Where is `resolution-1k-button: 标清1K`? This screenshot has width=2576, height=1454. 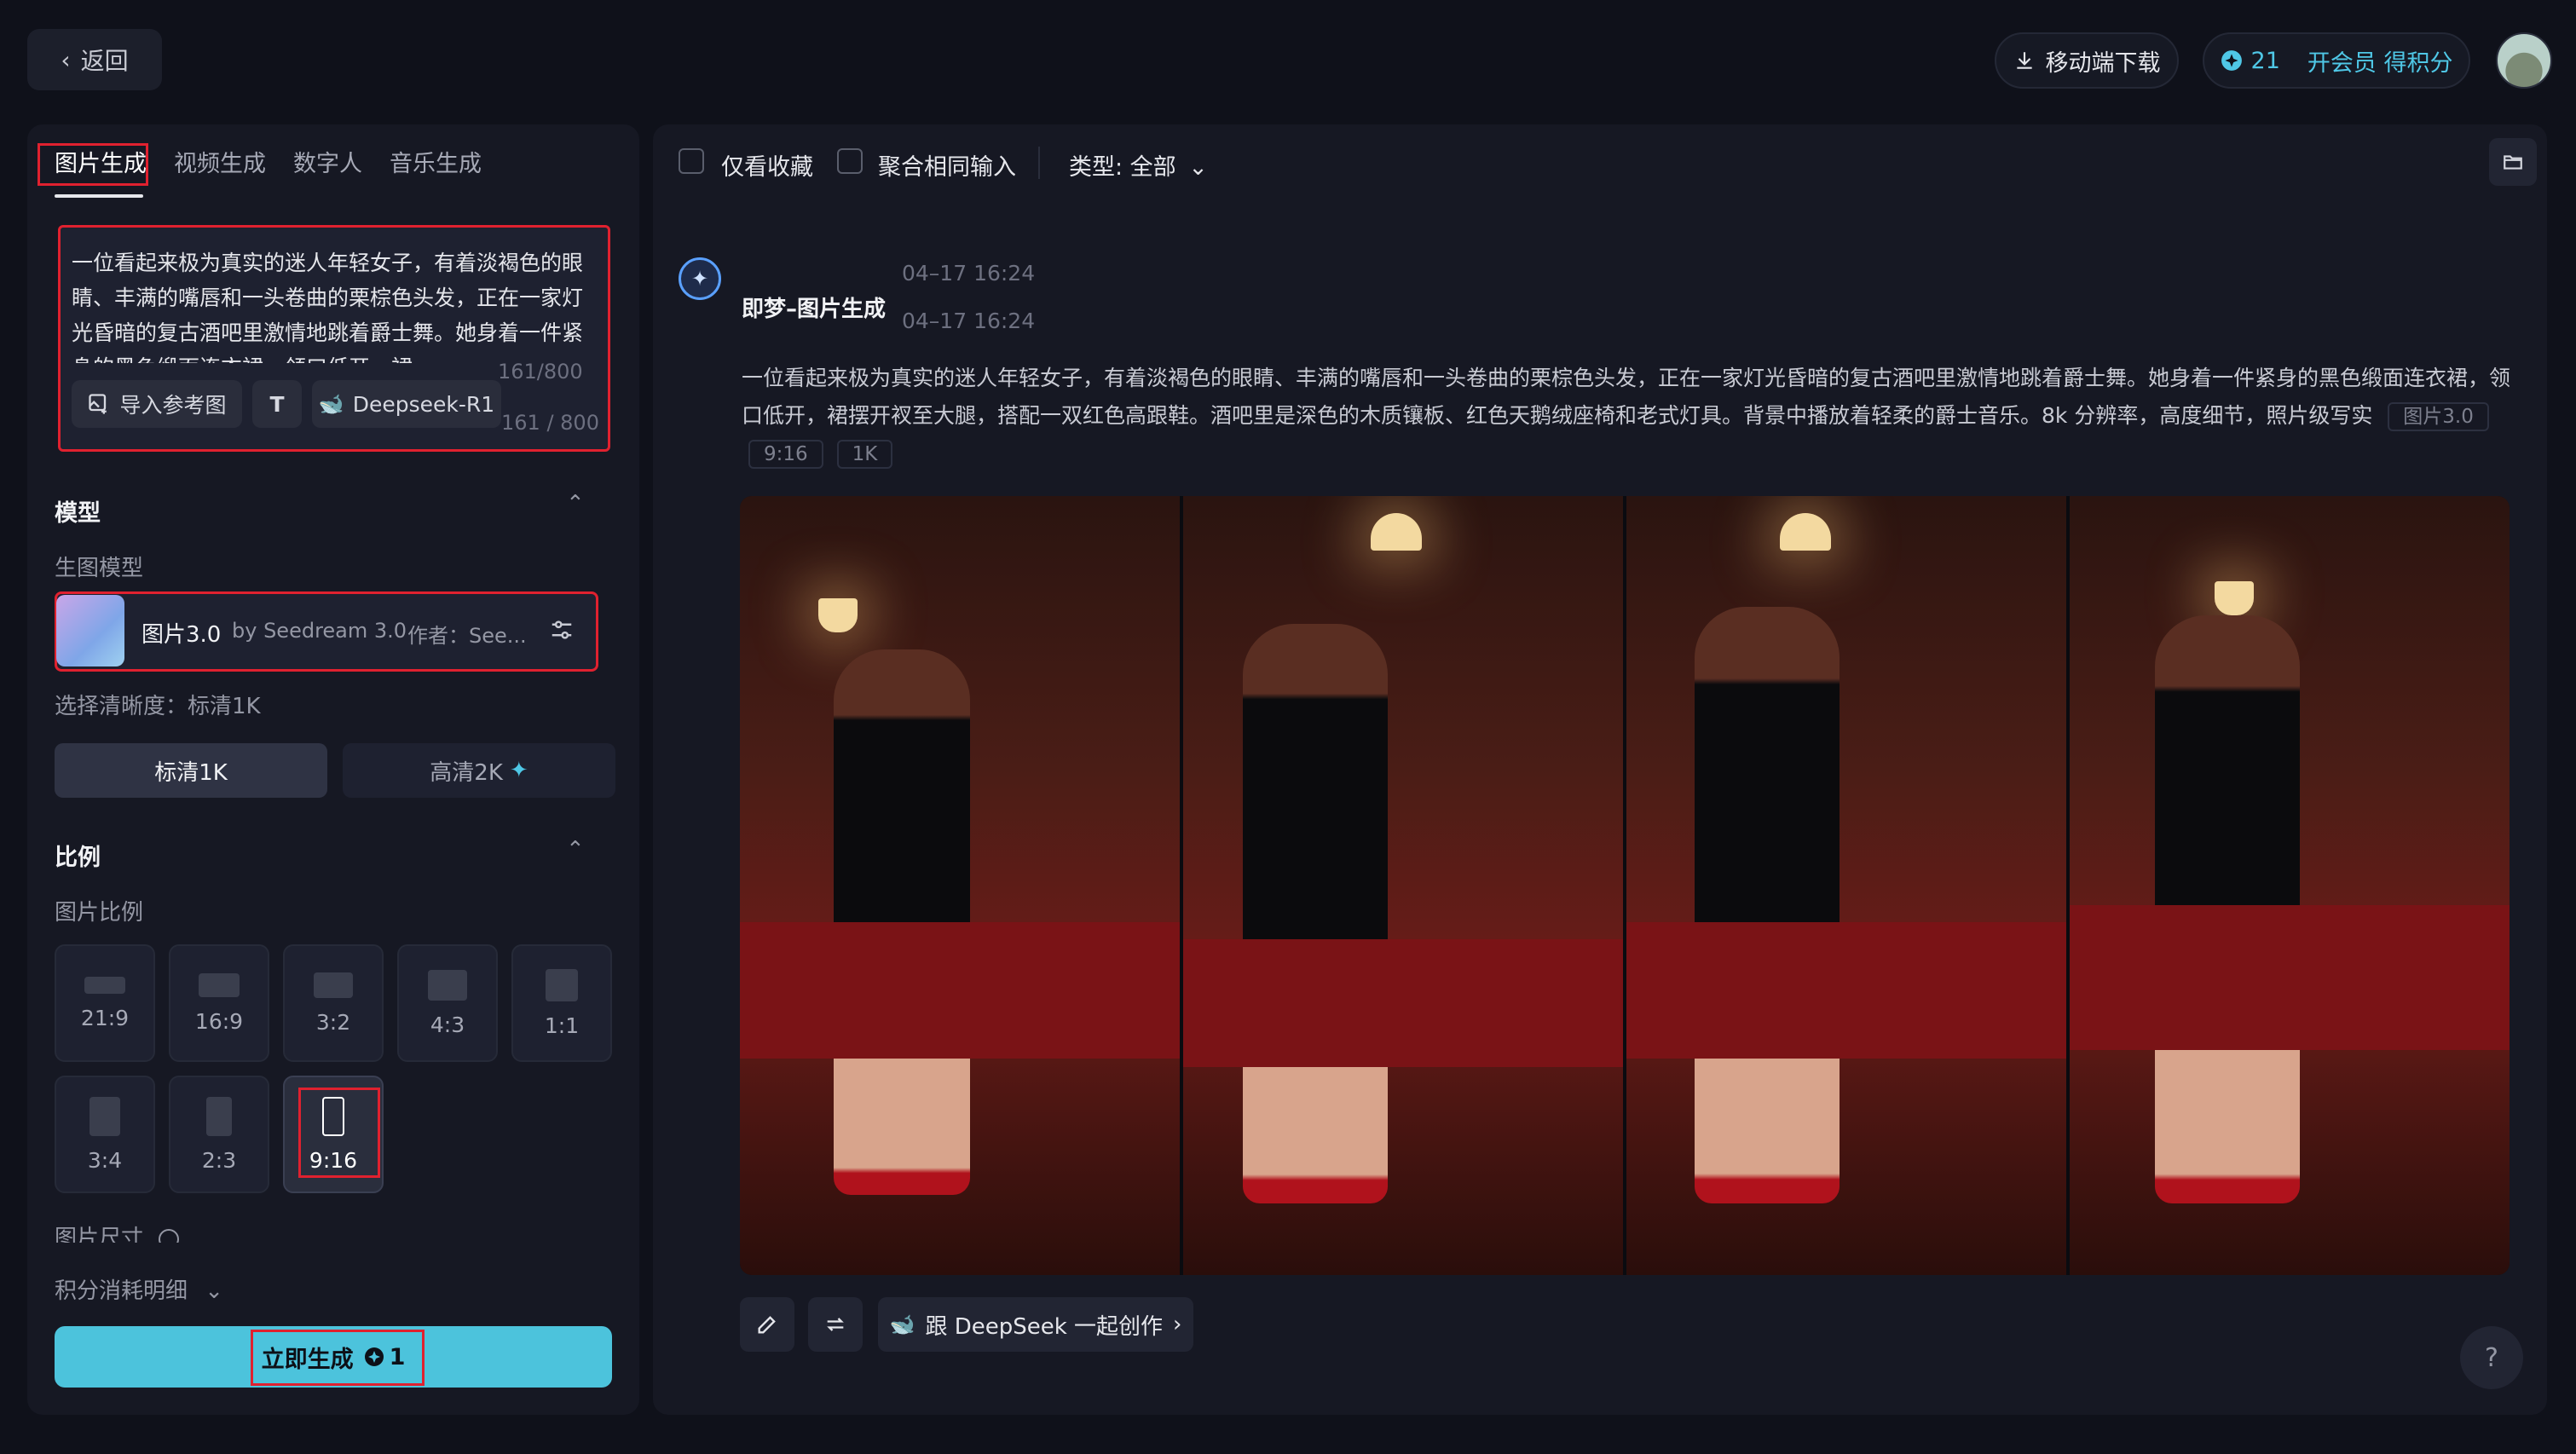
resolution-1k-button: 标清1K is located at coordinates (191, 770).